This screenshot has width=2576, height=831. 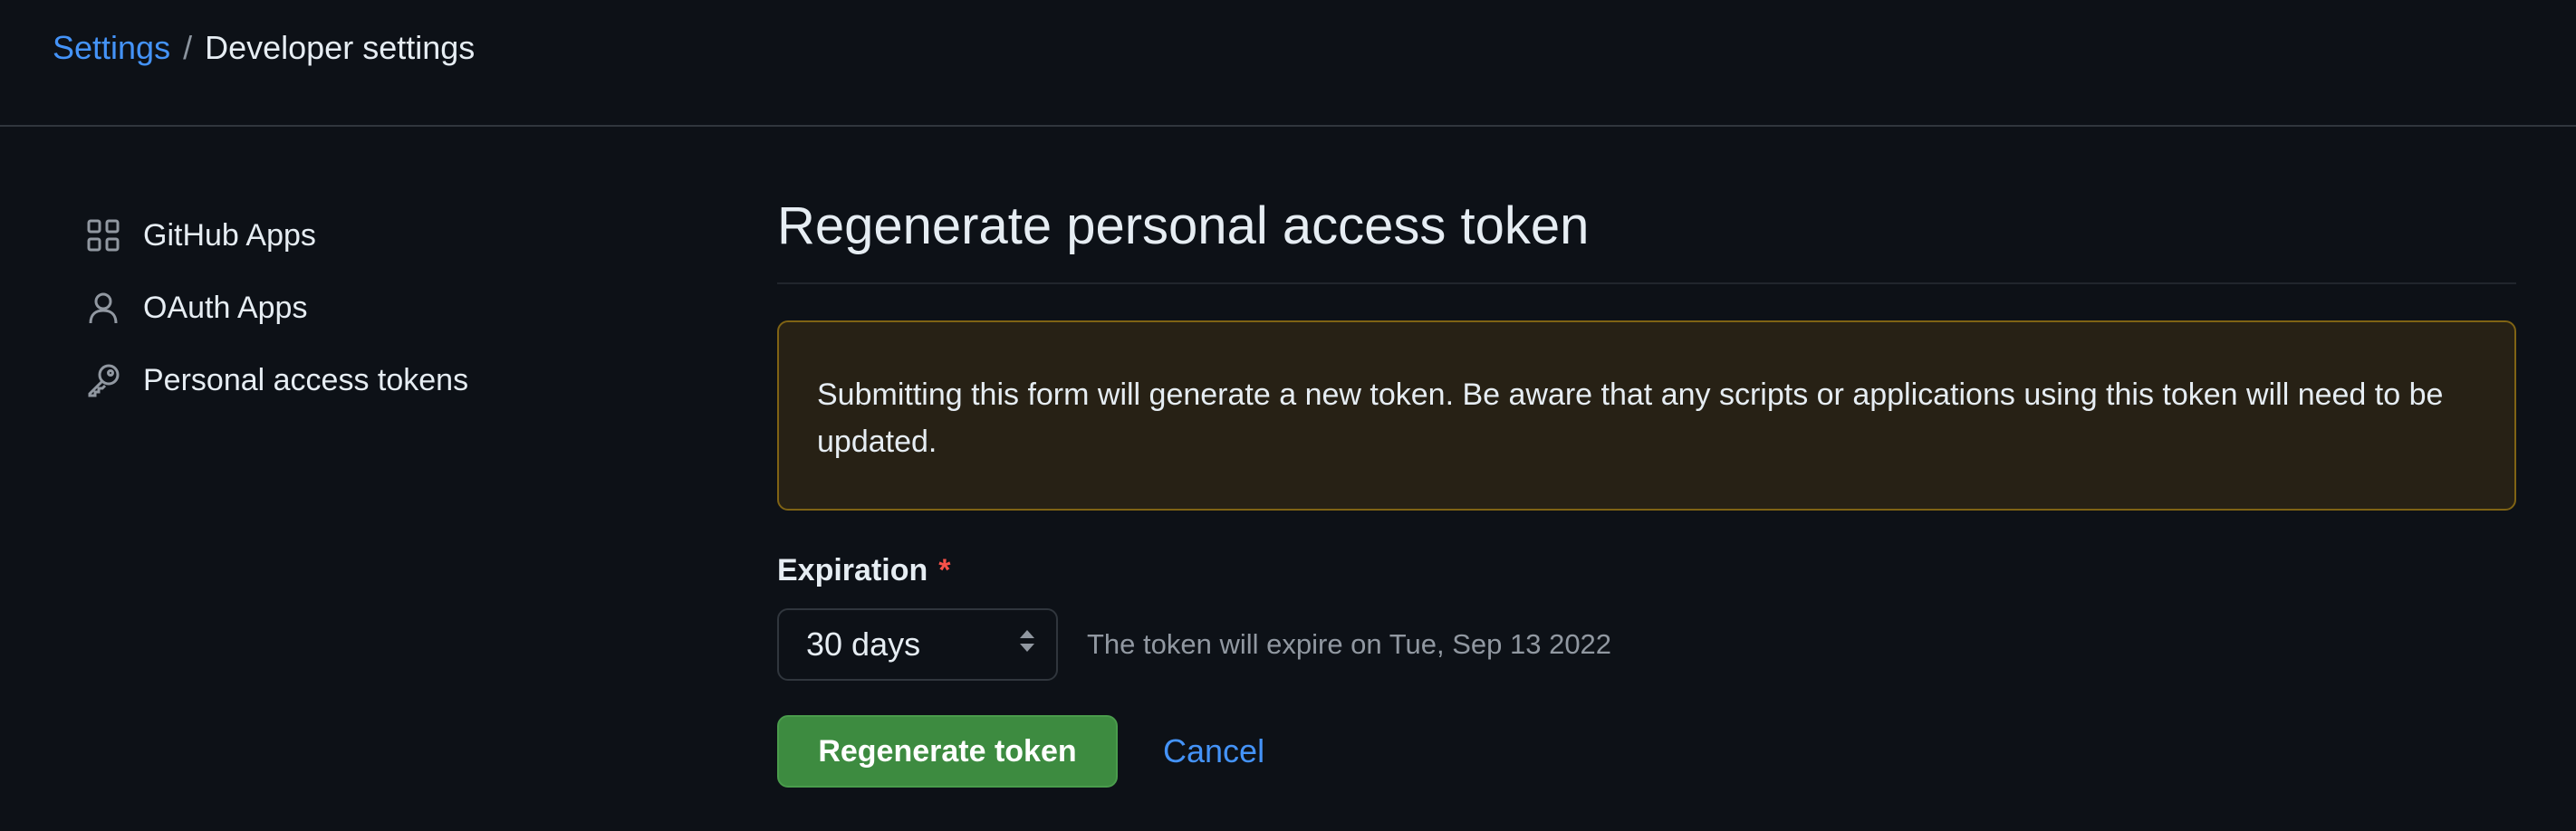 What do you see at coordinates (103, 235) in the screenshot?
I see `apps-grid-icon` at bounding box center [103, 235].